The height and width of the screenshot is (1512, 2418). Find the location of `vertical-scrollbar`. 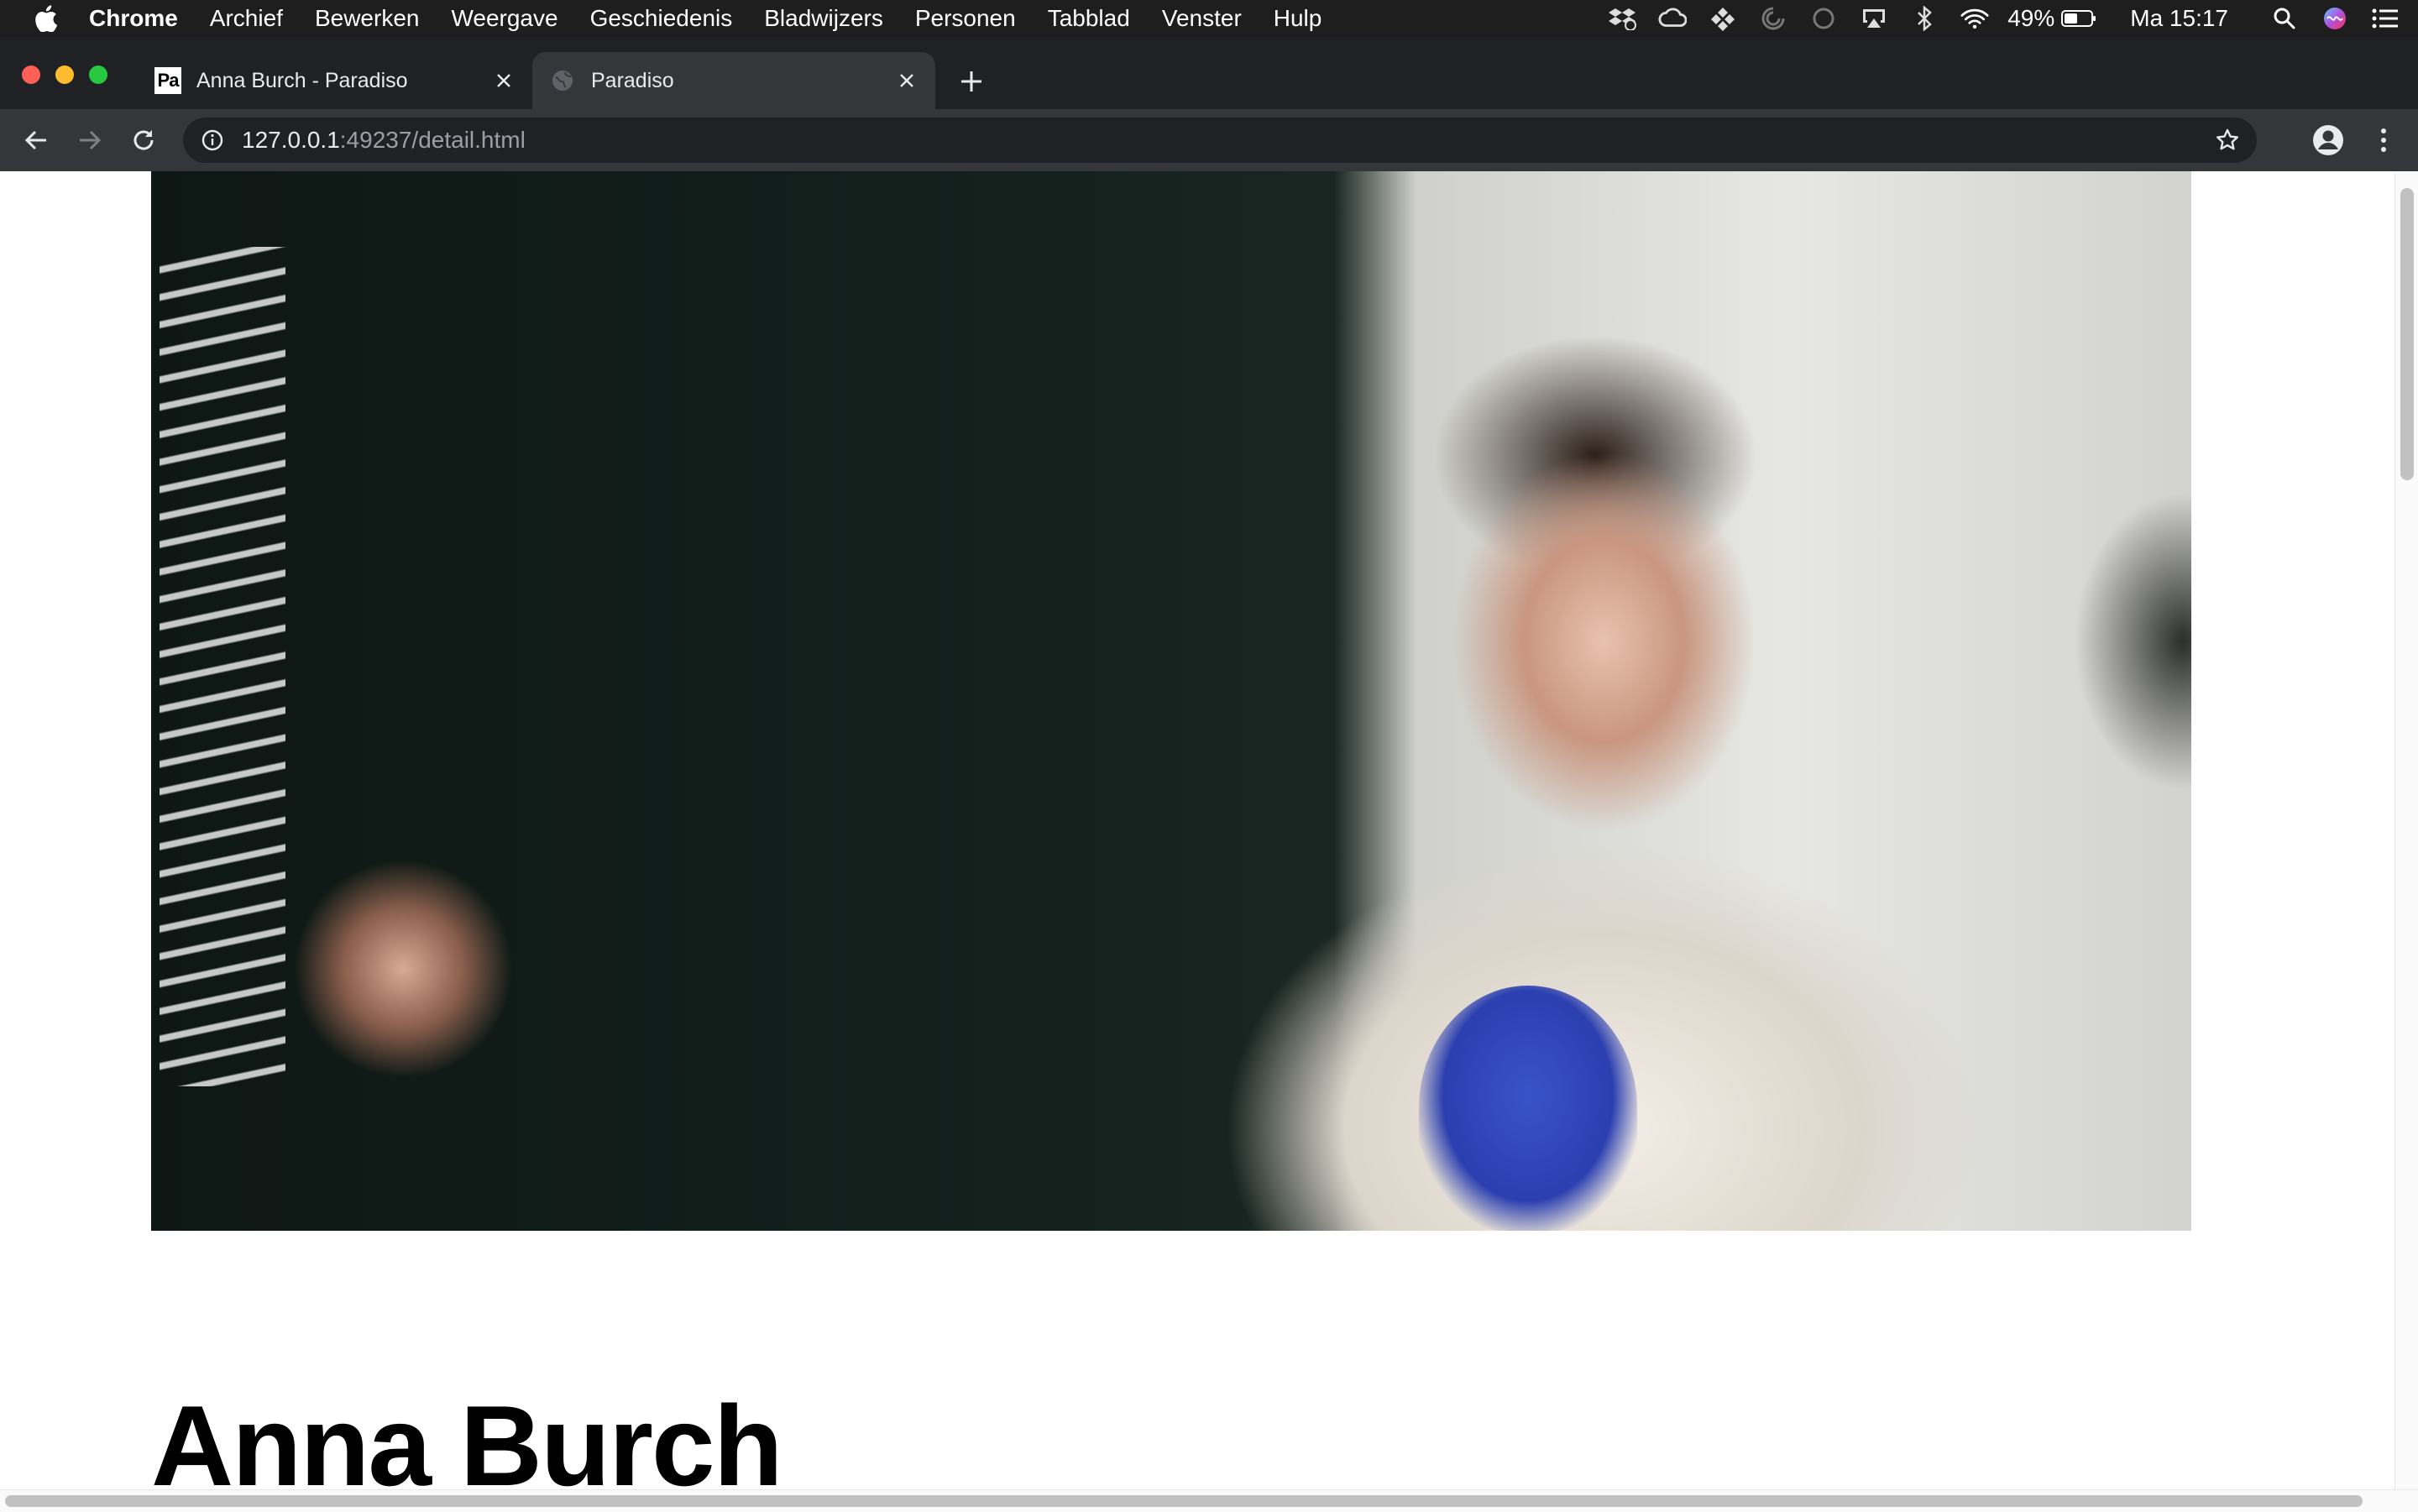

vertical-scrollbar is located at coordinates (2406, 830).